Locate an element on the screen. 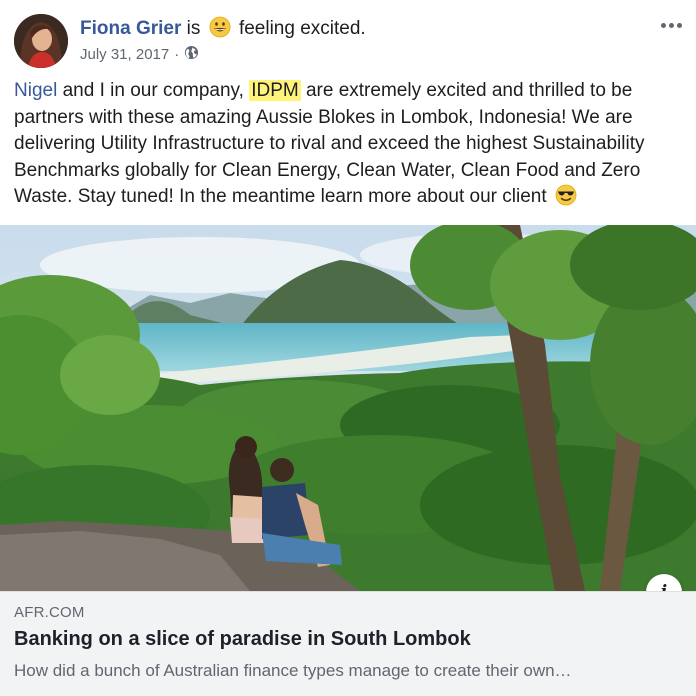 The image size is (696, 696). is-text: is is located at coordinates (193, 28).